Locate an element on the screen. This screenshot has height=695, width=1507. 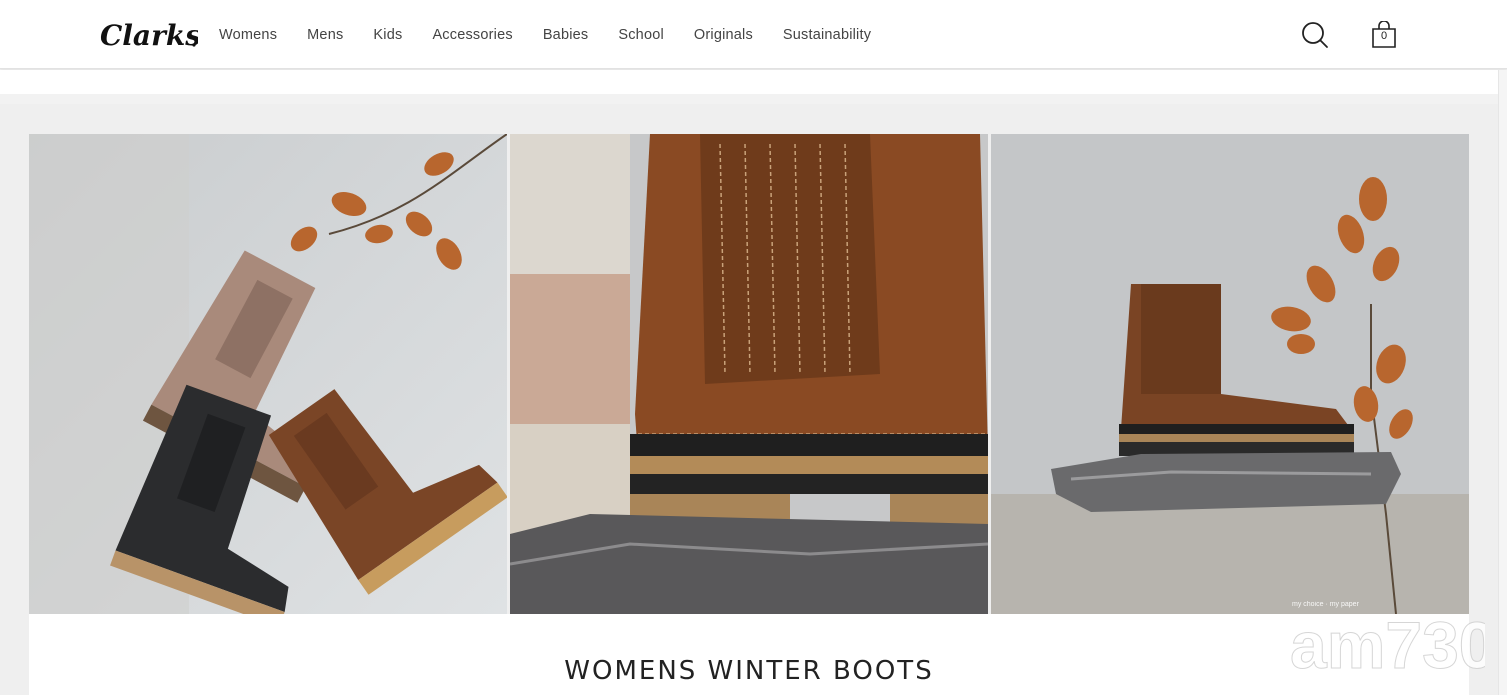
search-button is located at coordinates (1315, 35).